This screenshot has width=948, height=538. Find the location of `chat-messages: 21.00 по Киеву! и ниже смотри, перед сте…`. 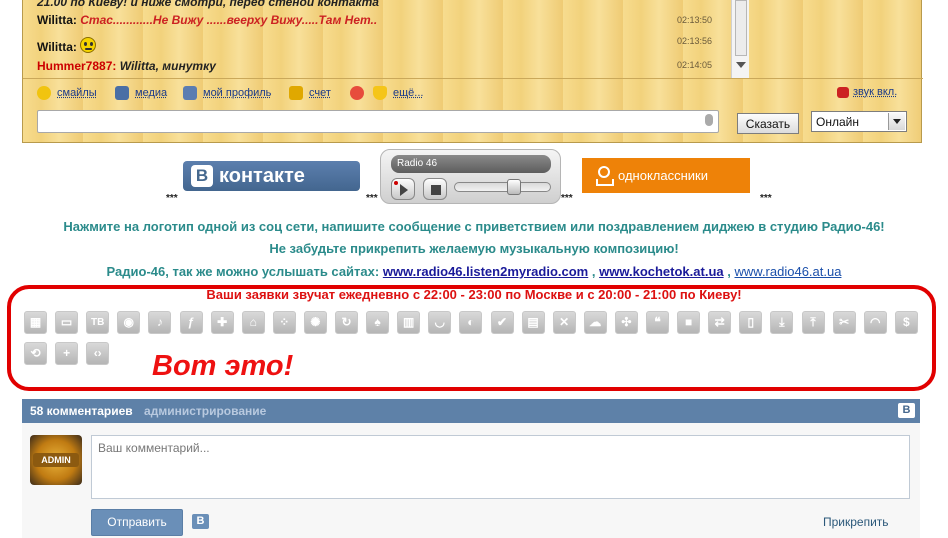

chat-messages: 21.00 по Киеву! и ниже смотри, перед сте… is located at coordinates (377, 39).